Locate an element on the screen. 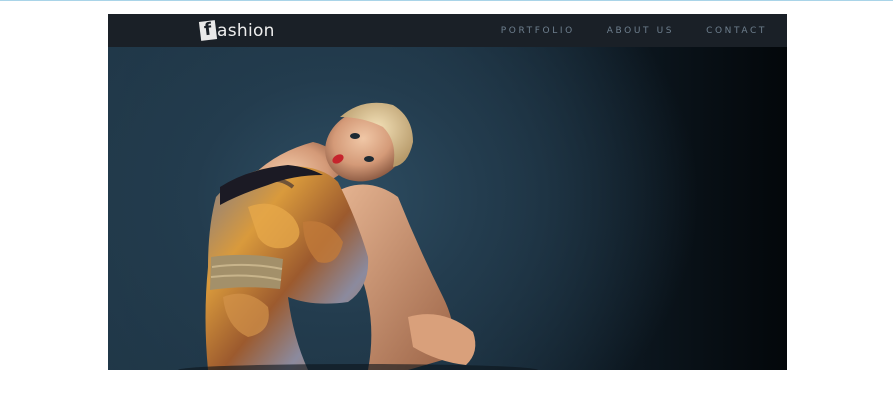 The width and height of the screenshot is (893, 405). top-border is located at coordinates (446, 0).